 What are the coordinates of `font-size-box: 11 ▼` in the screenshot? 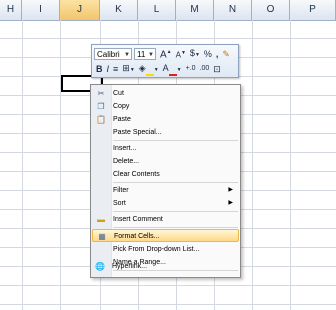 It's located at (145, 54).